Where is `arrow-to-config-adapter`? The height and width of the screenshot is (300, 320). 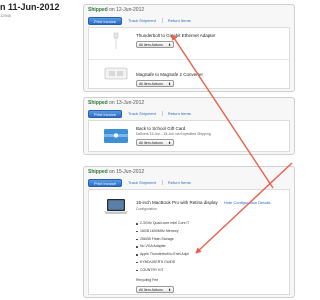
arrow-to-config-adapter is located at coordinates (244, 208).